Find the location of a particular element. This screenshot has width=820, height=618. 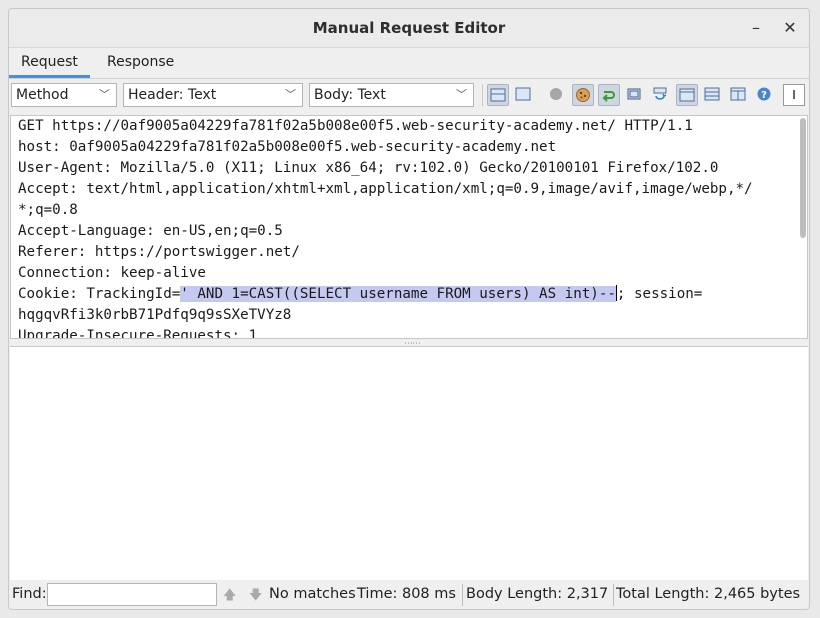

toolbar: Method ﹀ Header: Text ﹀ Body: Text ﹀ ? I is located at coordinates (409, 95).